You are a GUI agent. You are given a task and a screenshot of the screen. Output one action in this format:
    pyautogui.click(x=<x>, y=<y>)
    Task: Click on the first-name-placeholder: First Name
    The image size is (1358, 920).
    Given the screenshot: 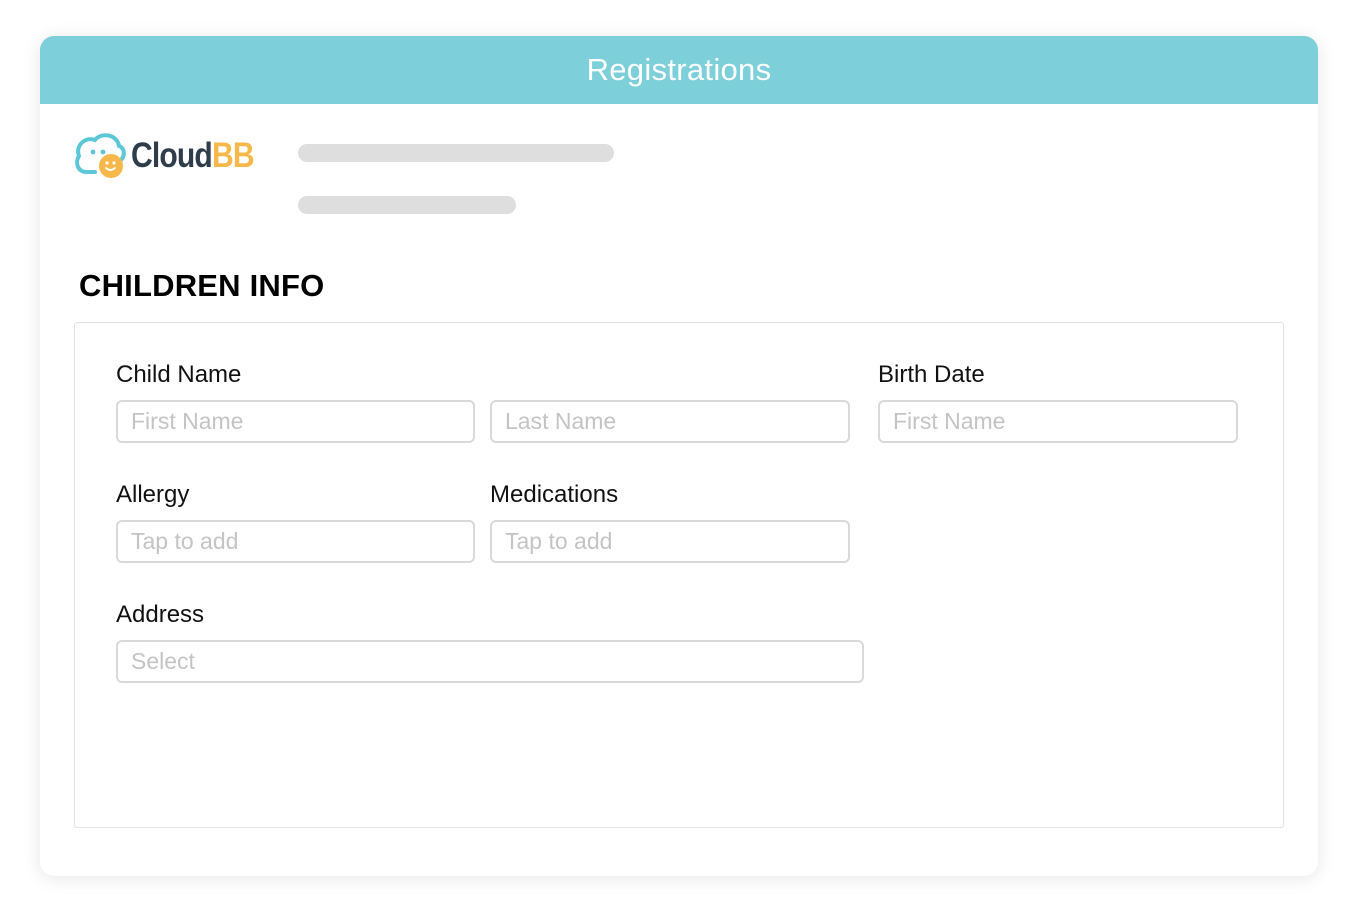 What is the action you would take?
    pyautogui.click(x=187, y=421)
    